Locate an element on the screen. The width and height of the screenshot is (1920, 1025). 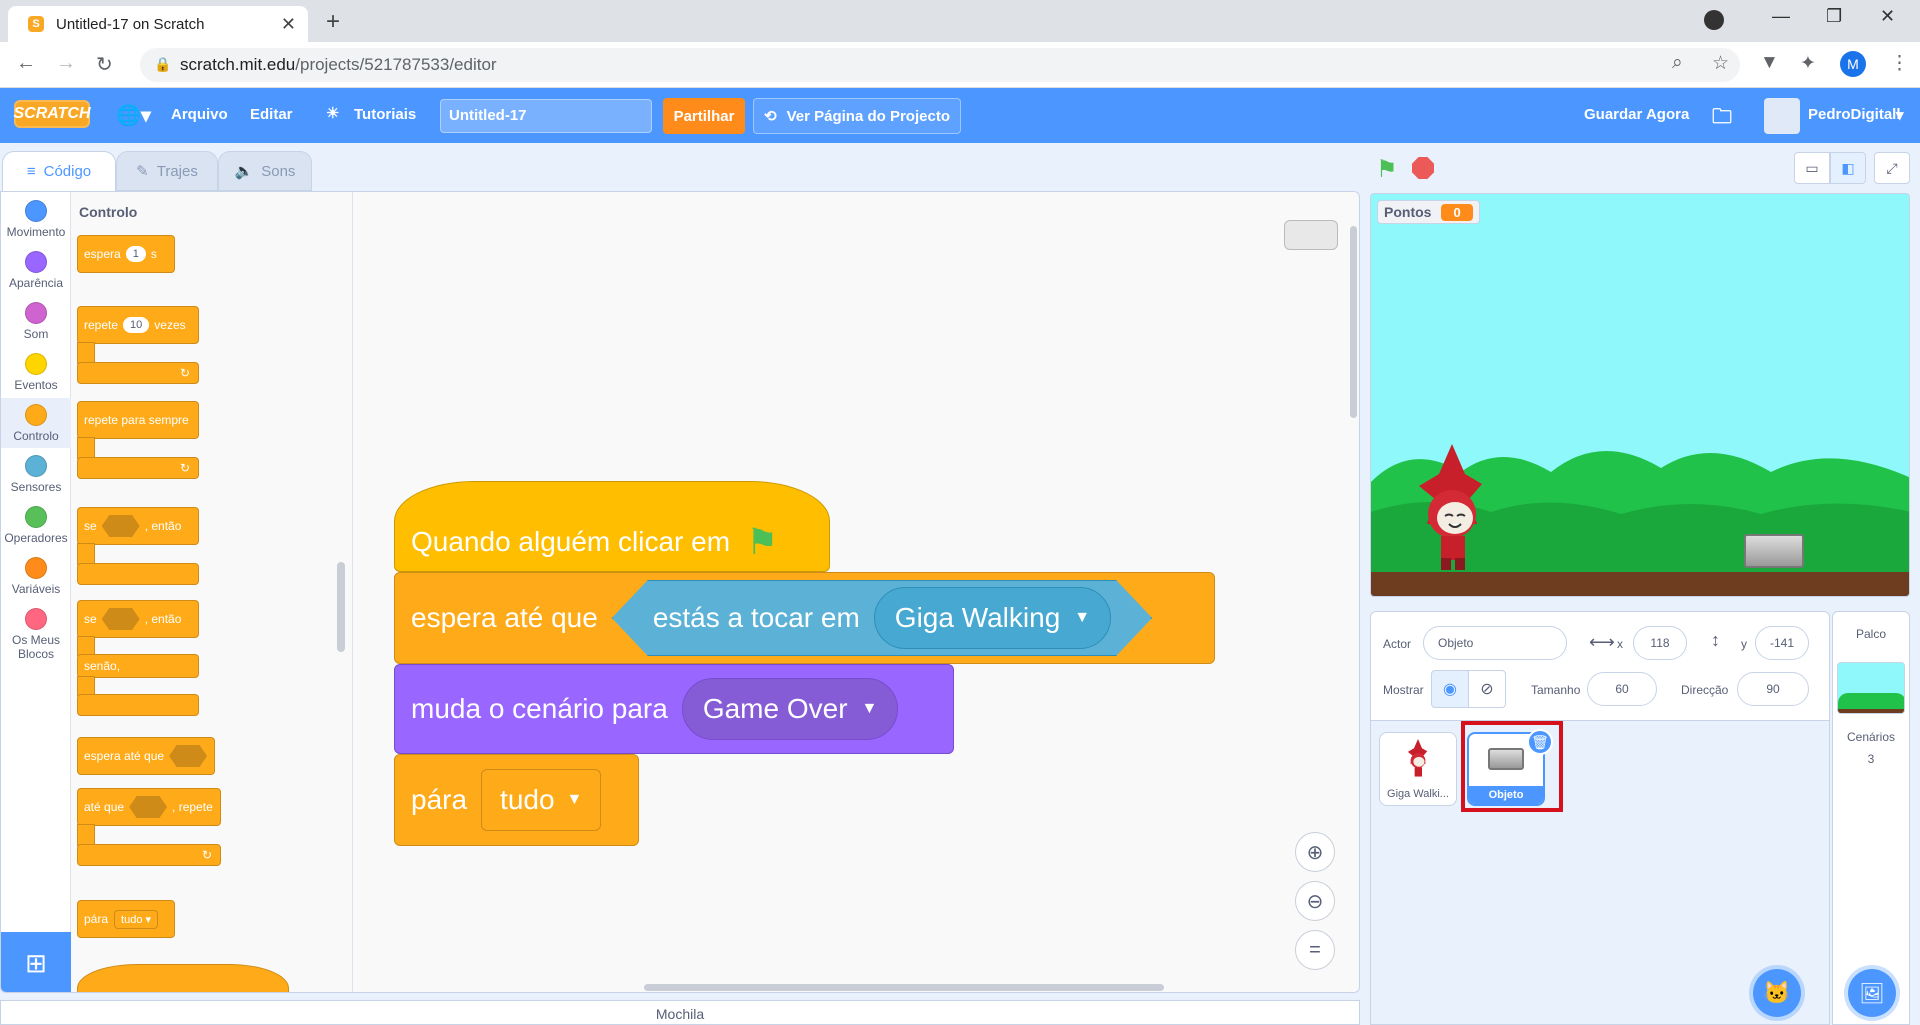
category-events: Eventos is located at coordinates (36, 372).